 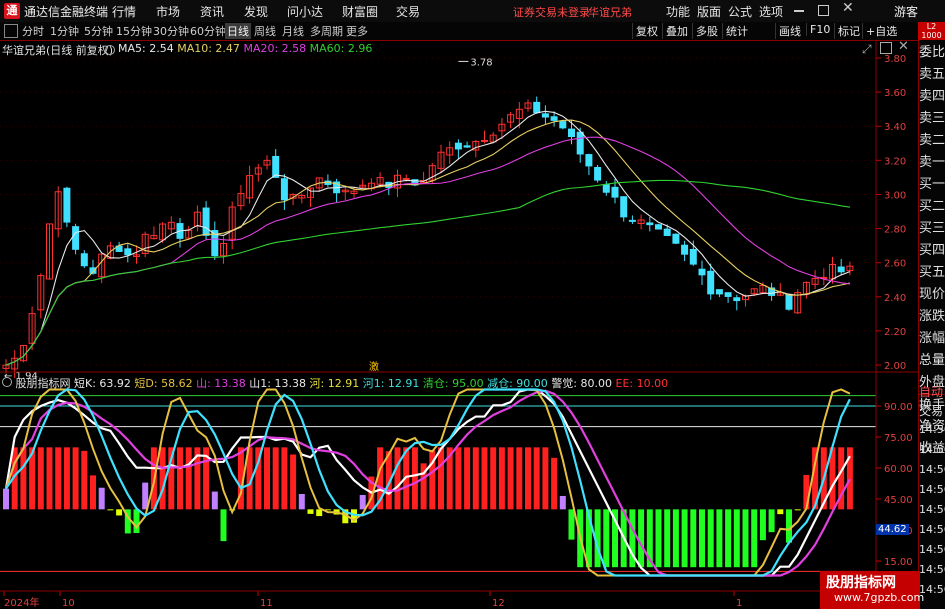 What do you see at coordinates (305, 11) in the screenshot?
I see `menu-ask: 问小达` at bounding box center [305, 11].